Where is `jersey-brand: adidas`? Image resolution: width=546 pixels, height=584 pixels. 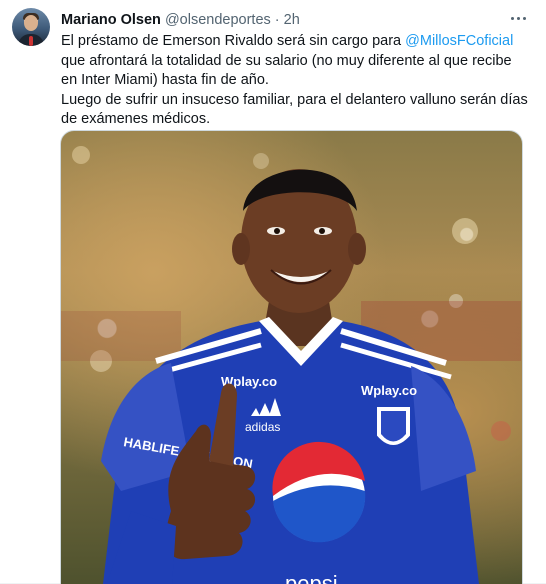
jersey-brand: adidas is located at coordinates (262, 427).